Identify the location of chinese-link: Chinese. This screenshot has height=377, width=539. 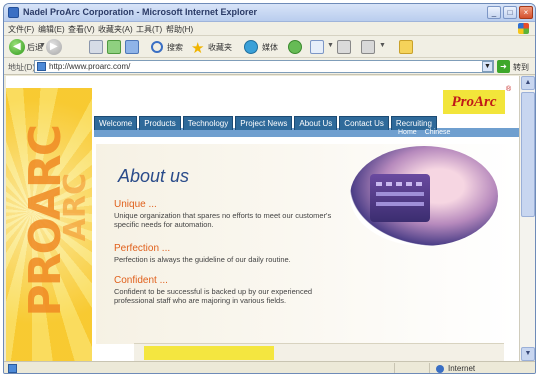
(438, 132).